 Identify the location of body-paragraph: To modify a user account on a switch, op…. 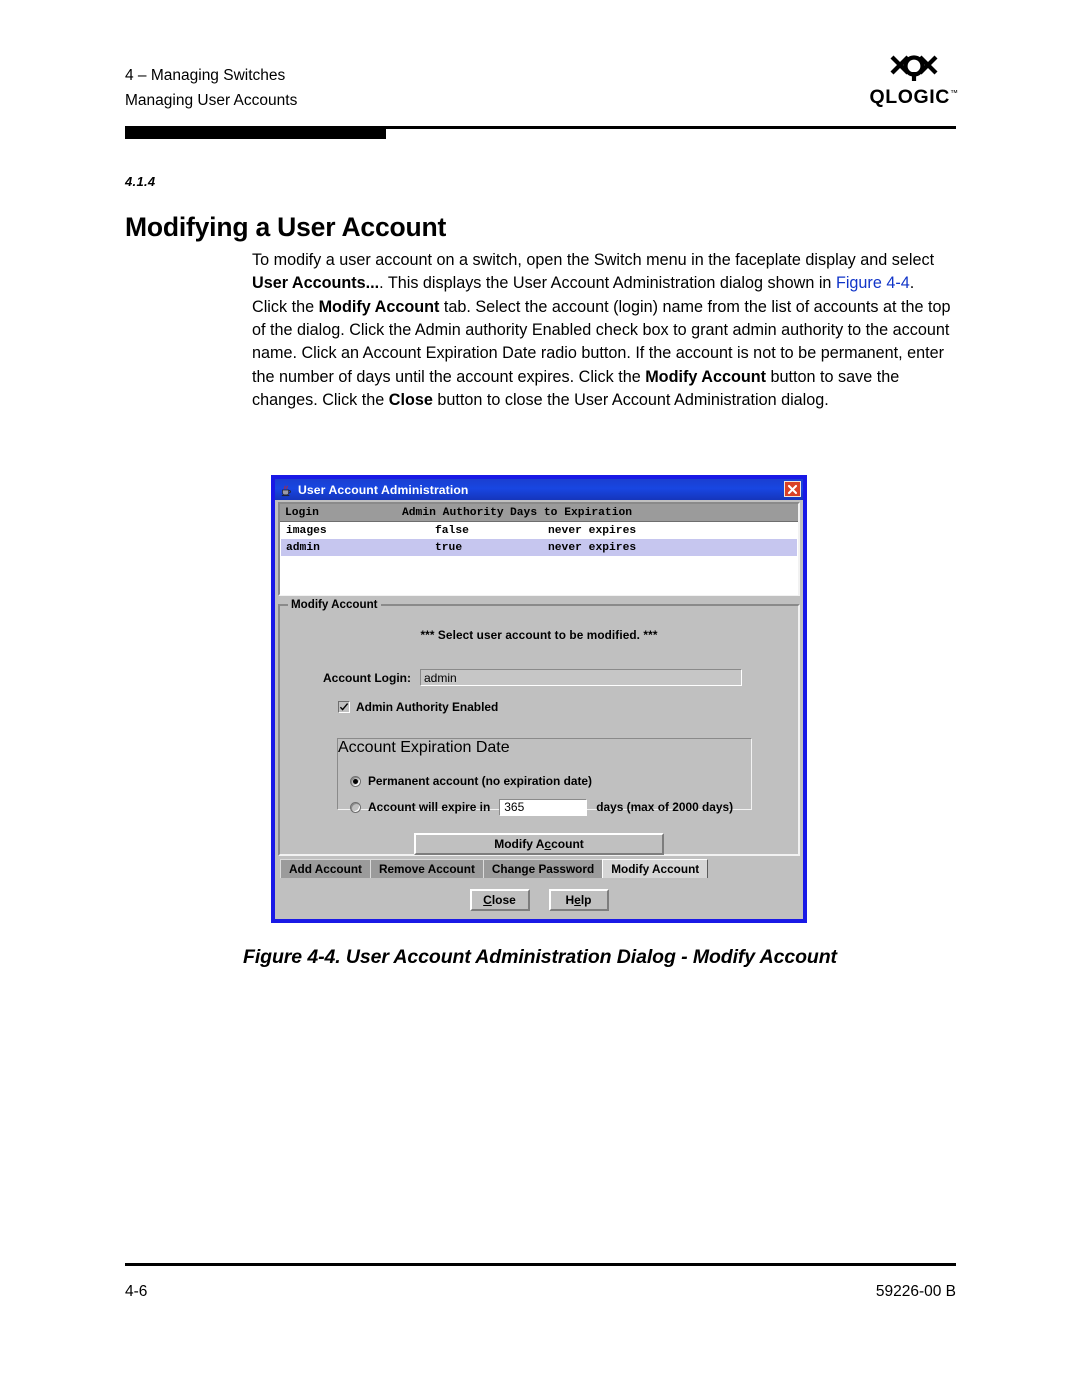
(602, 330).